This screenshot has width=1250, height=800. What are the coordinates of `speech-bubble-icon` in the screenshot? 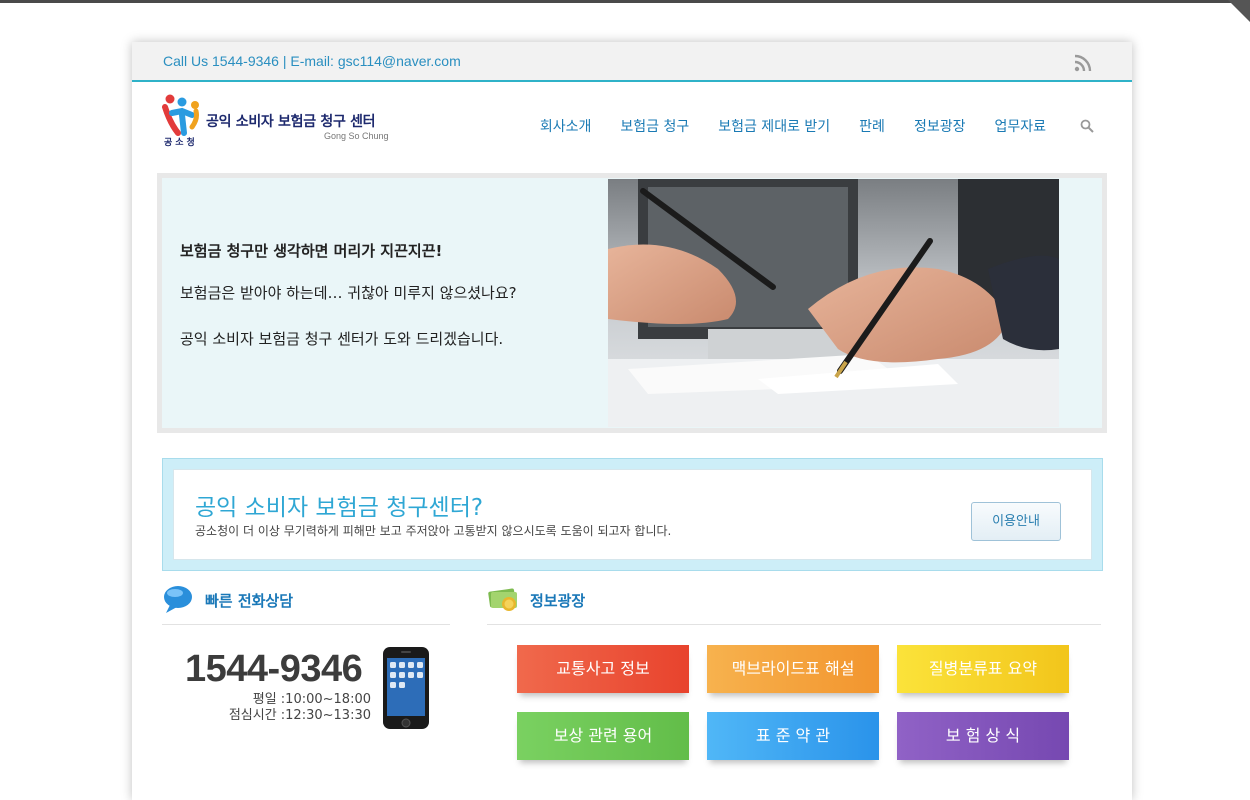 It's located at (178, 599).